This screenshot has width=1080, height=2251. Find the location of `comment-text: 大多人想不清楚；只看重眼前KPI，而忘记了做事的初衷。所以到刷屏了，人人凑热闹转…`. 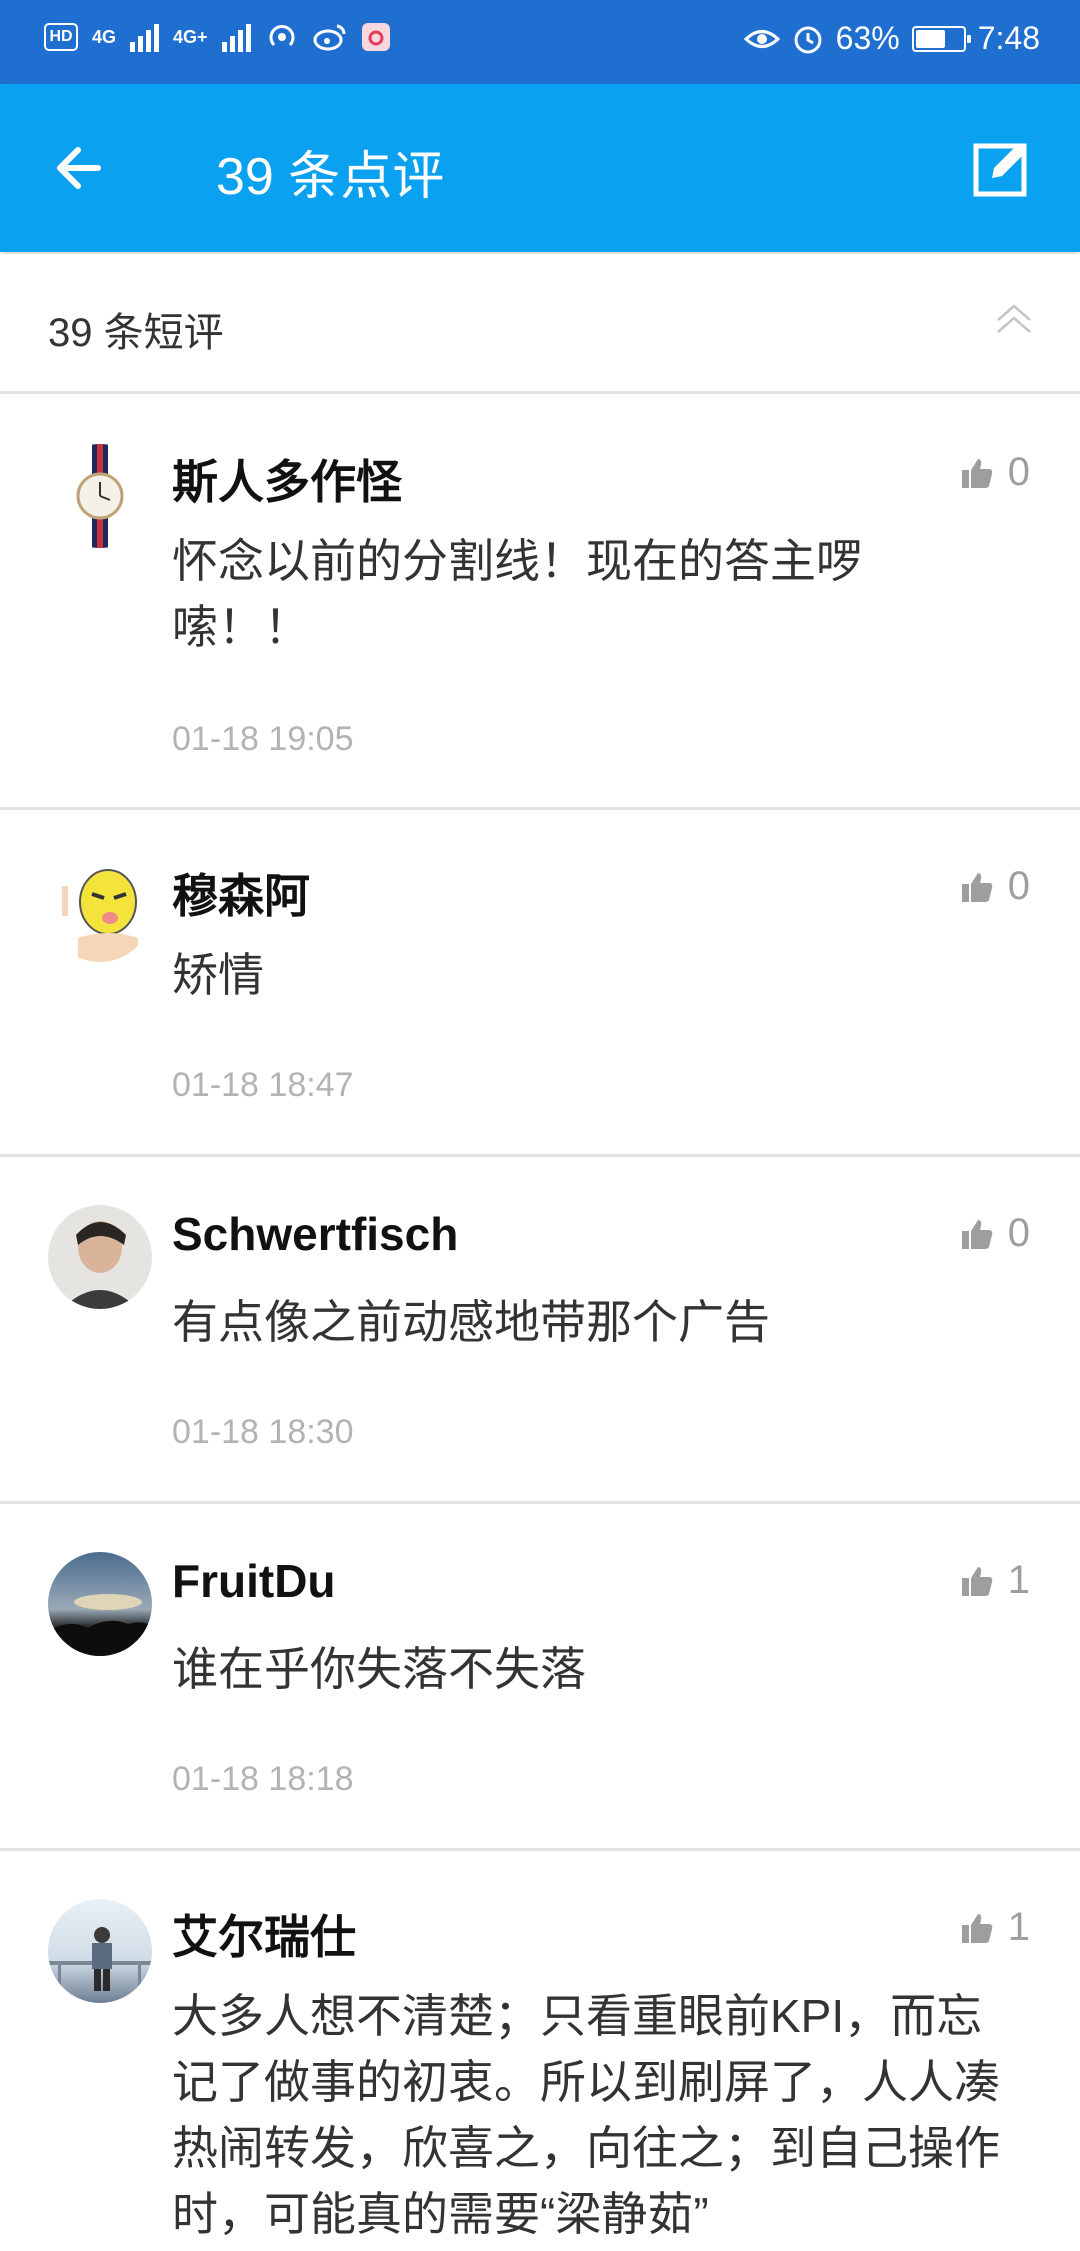

comment-text: 大多人想不清楚；只看重眼前KPI，而忘记了做事的初衷。所以到刷屏了，人人凑热闹转… is located at coordinates (586, 2115).